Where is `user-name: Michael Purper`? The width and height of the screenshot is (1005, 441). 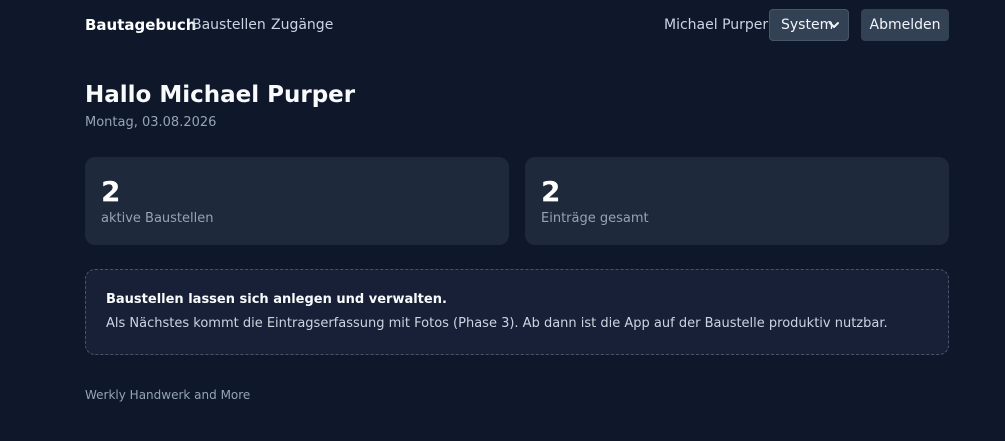
user-name: Michael Purper is located at coordinates (716, 25).